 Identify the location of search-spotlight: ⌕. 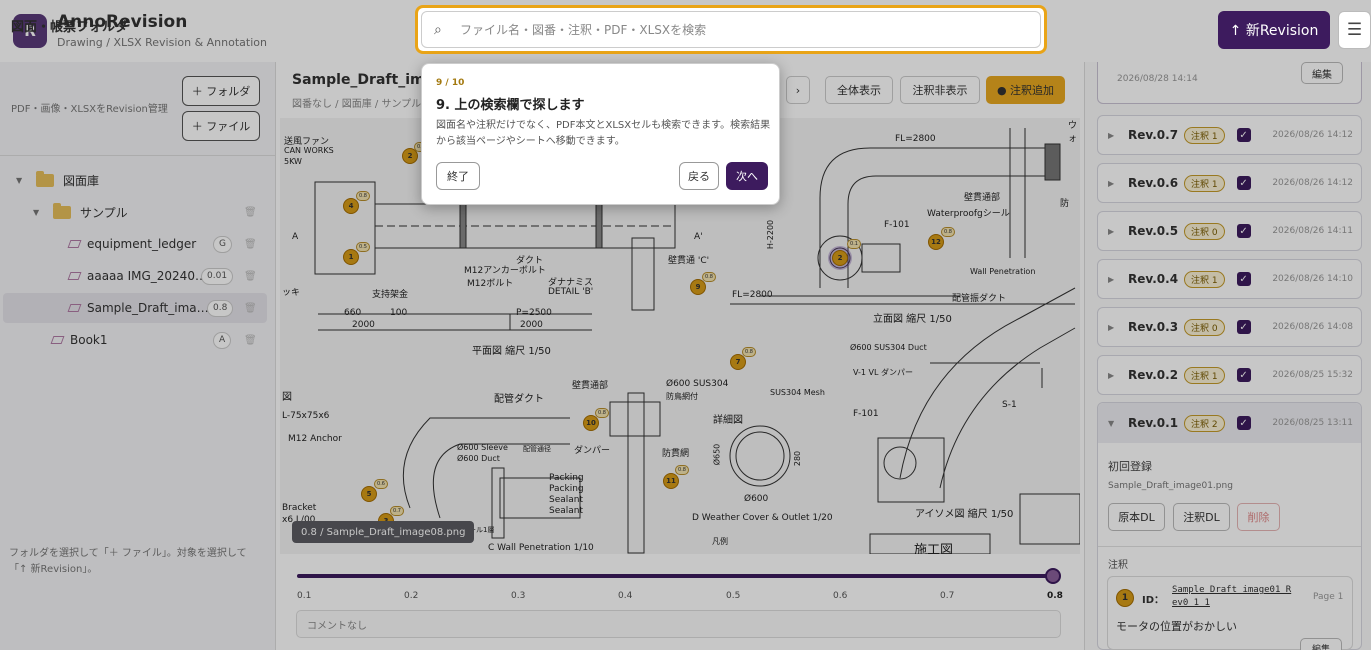
(731, 29).